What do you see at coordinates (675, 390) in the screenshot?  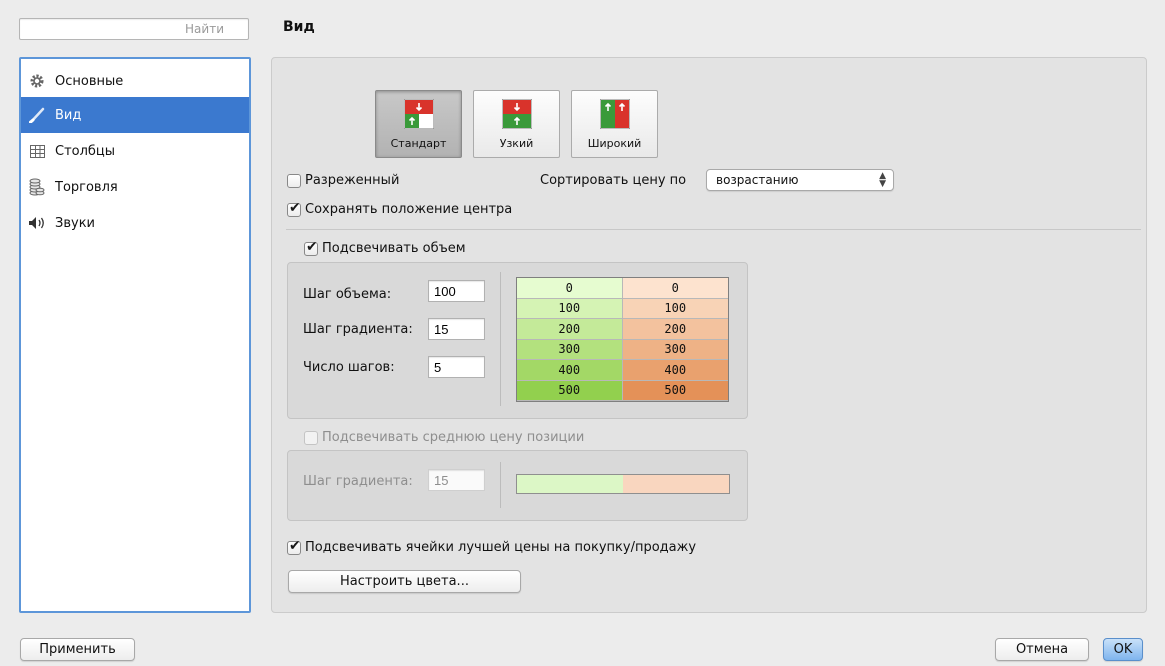 I see `volume-cell-sell: 500` at bounding box center [675, 390].